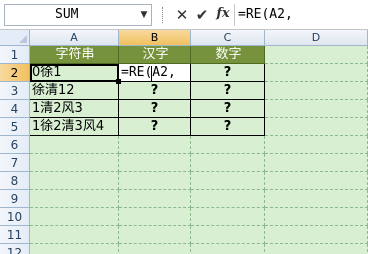  I want to click on cell-b3: ?, so click(155, 91).